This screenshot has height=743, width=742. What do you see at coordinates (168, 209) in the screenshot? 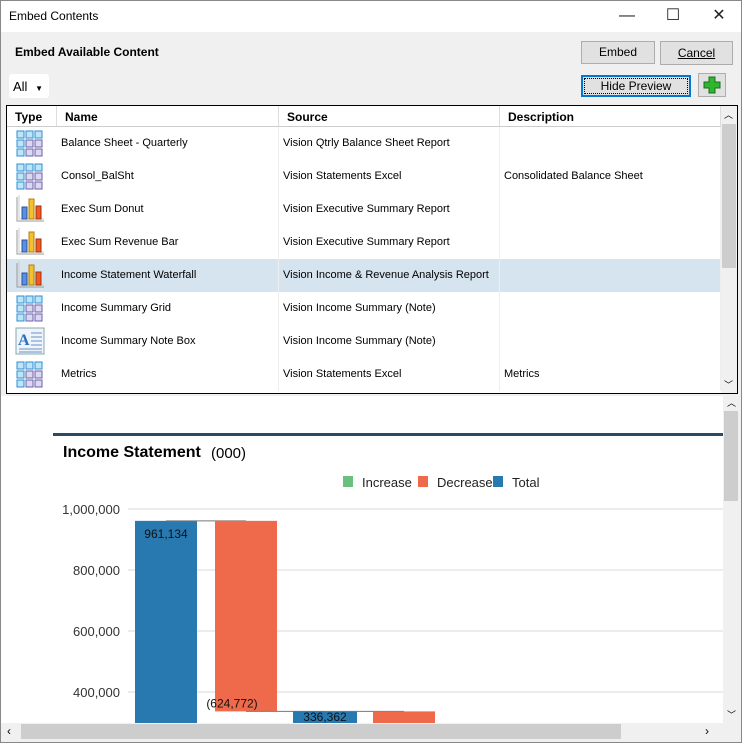
I see `row-name: Exec Sum Donut` at bounding box center [168, 209].